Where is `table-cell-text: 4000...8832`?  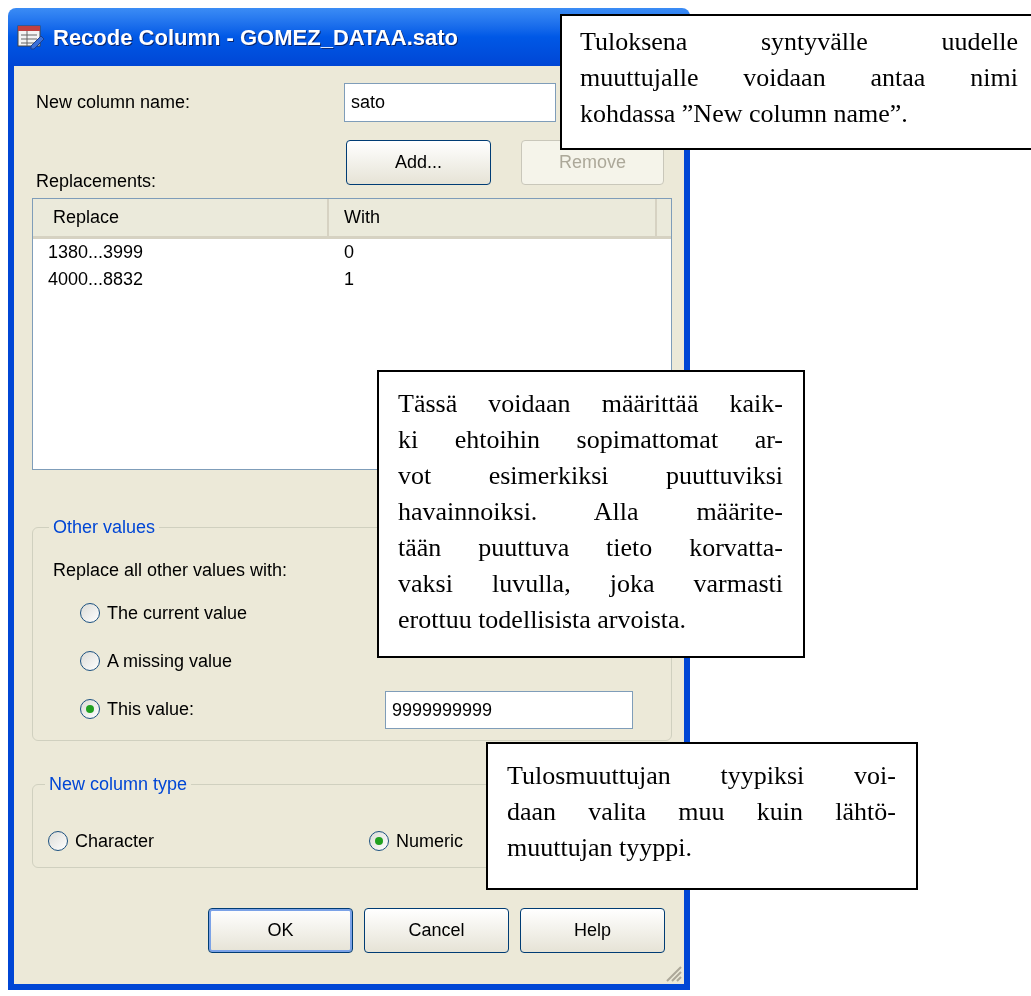
table-cell-text: 4000...8832 is located at coordinates (96, 279).